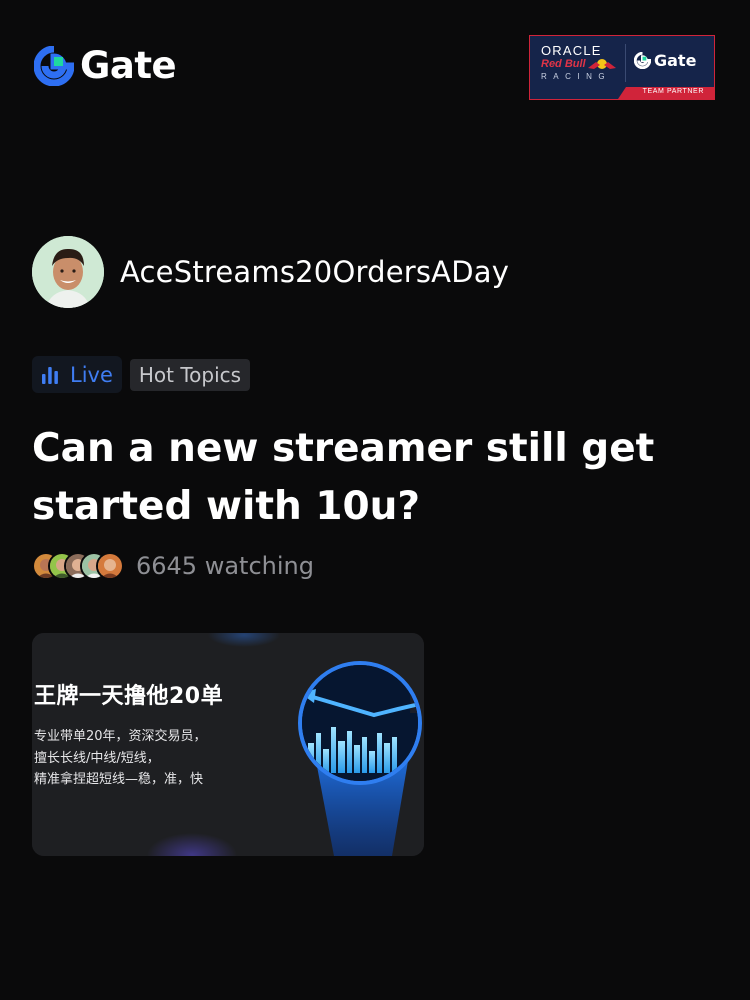 The height and width of the screenshot is (1000, 750). I want to click on watching-count: 6645 watching, so click(225, 566).